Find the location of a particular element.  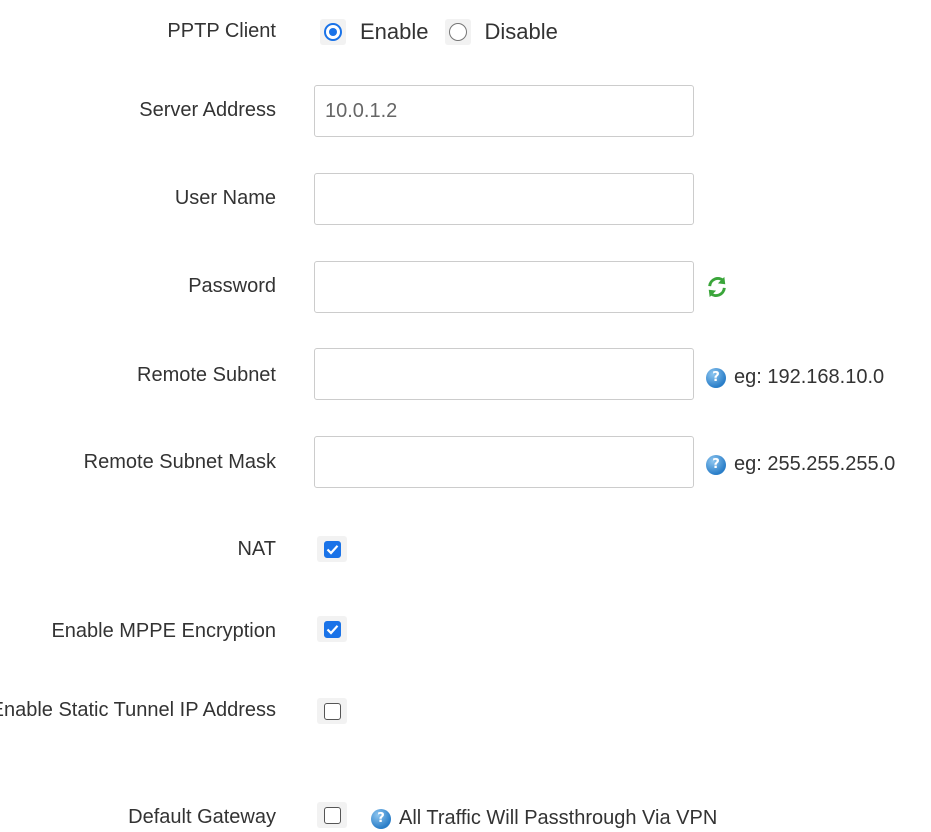

default-gateway-hint-text: All Traffic Will Passthrough Via VPN is located at coordinates (558, 818).